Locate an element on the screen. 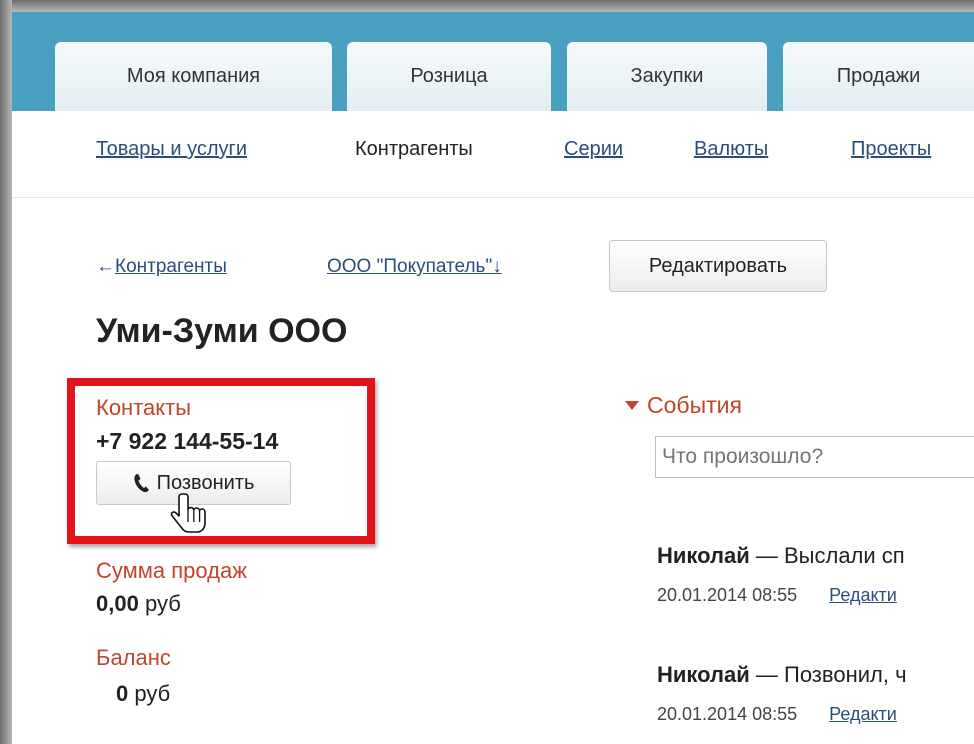  window-edge-left is located at coordinates (6, 372).